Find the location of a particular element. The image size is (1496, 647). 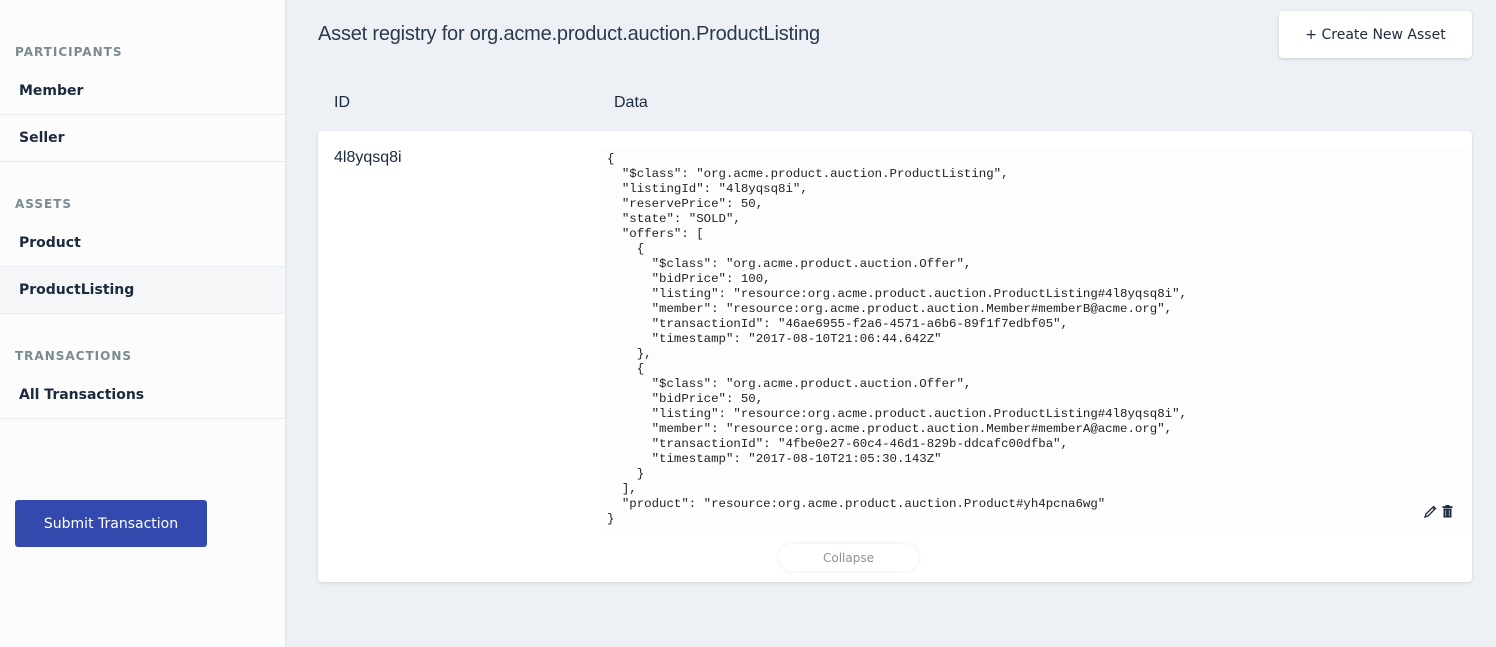

sidebar-item-all-transactions: All Transactions is located at coordinates (142, 395).